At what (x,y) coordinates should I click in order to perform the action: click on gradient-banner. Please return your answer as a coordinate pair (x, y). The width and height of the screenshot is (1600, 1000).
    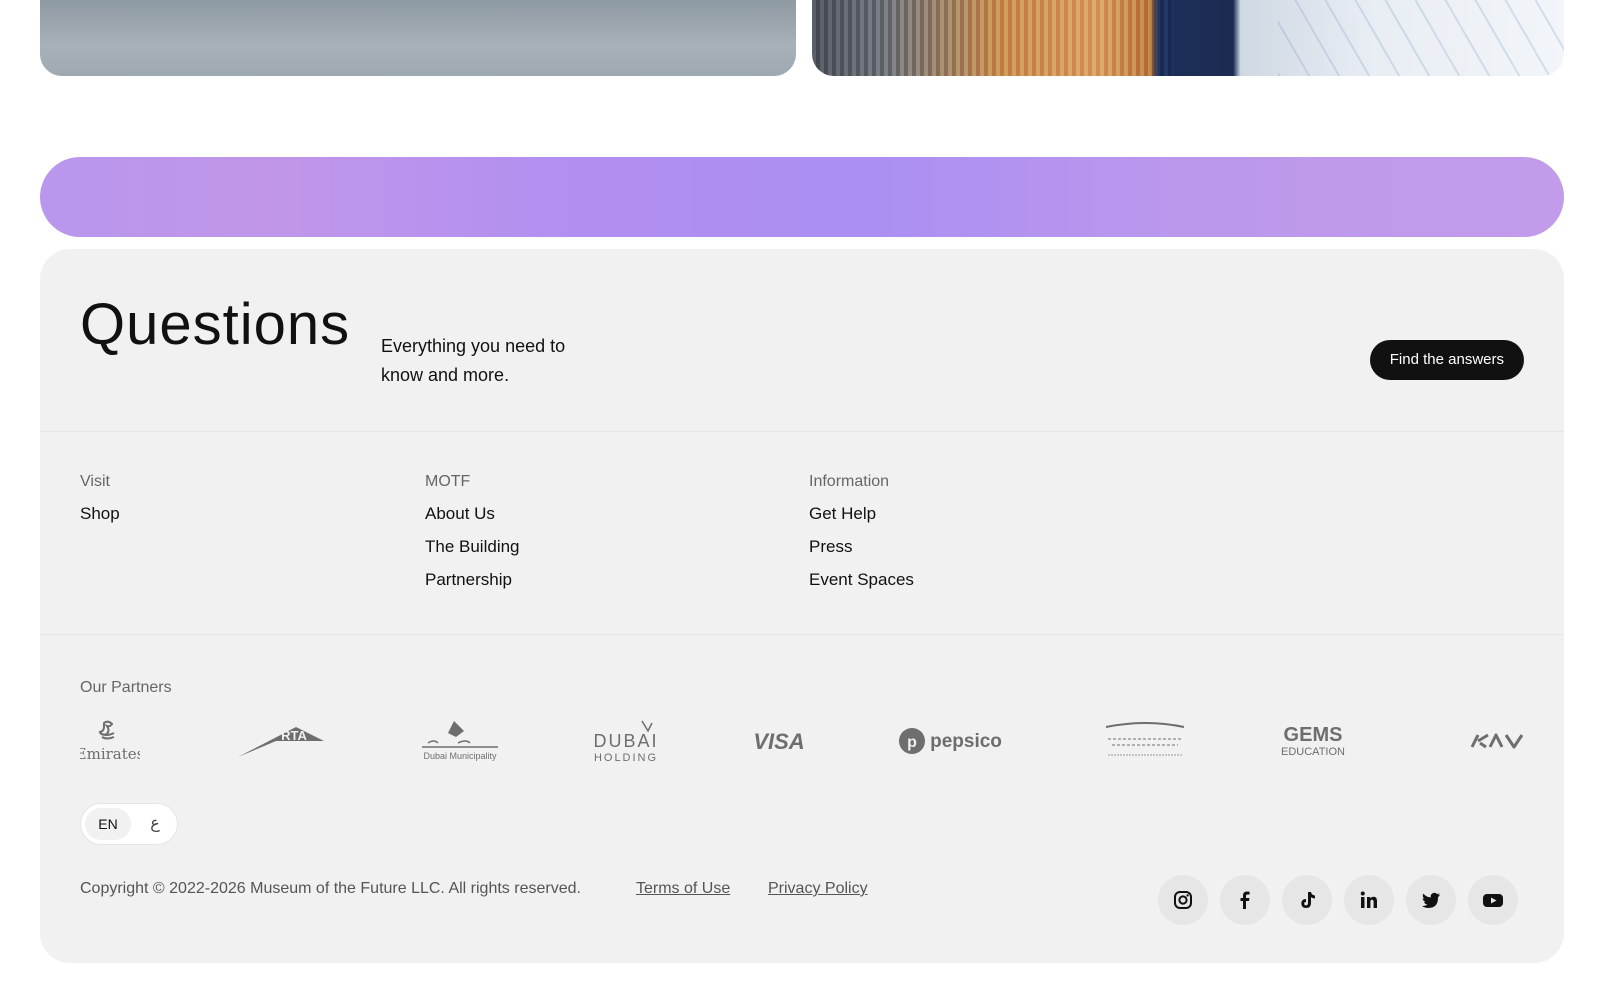
    Looking at the image, I should click on (802, 197).